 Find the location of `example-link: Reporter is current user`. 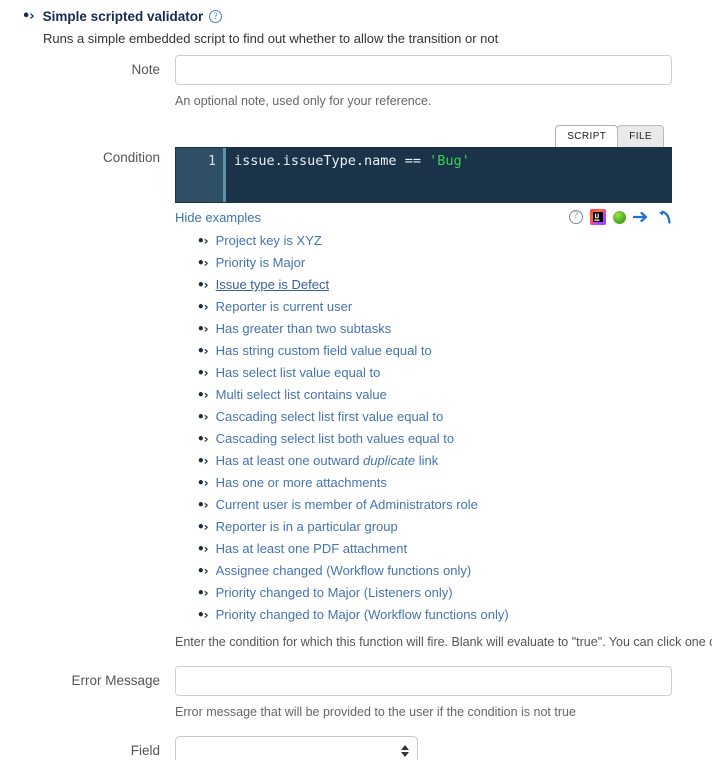

example-link: Reporter is current user is located at coordinates (284, 306).